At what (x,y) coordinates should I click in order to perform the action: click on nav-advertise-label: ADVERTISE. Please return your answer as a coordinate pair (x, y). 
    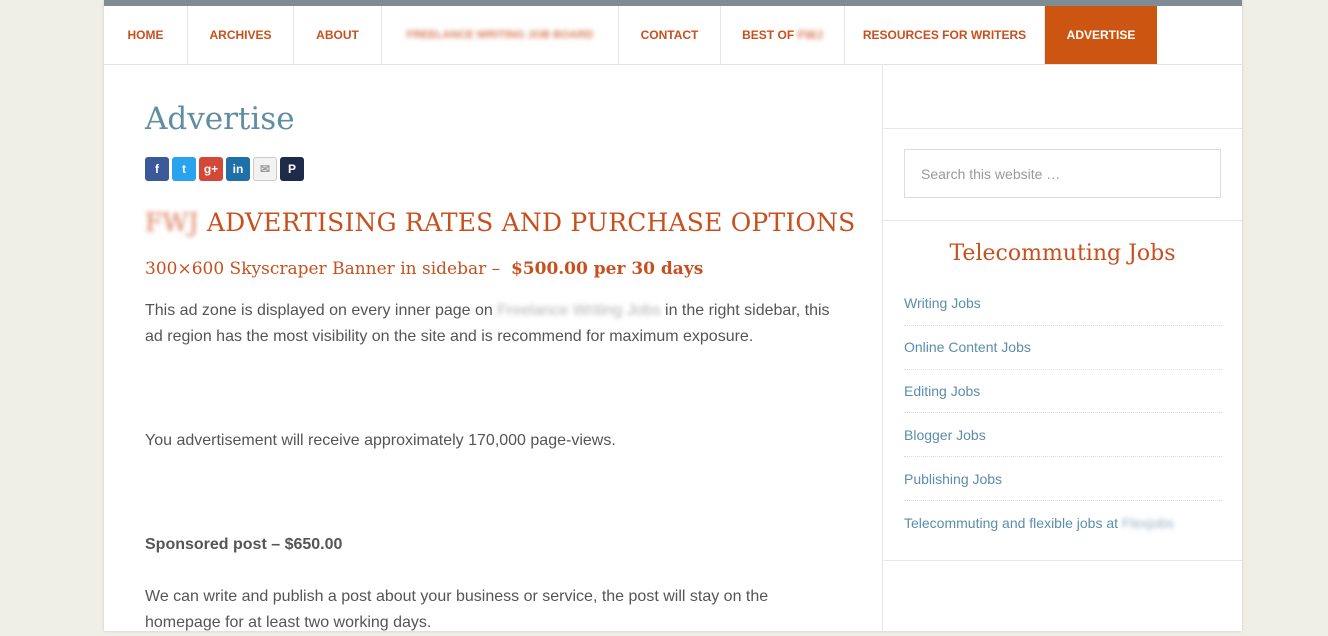
    Looking at the image, I should click on (1101, 35).